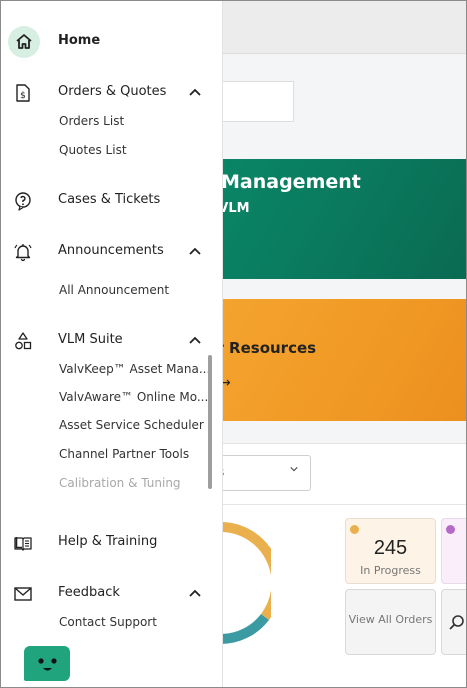 Image resolution: width=467 pixels, height=688 pixels. What do you see at coordinates (23, 201) in the screenshot?
I see `question-circle-icon` at bounding box center [23, 201].